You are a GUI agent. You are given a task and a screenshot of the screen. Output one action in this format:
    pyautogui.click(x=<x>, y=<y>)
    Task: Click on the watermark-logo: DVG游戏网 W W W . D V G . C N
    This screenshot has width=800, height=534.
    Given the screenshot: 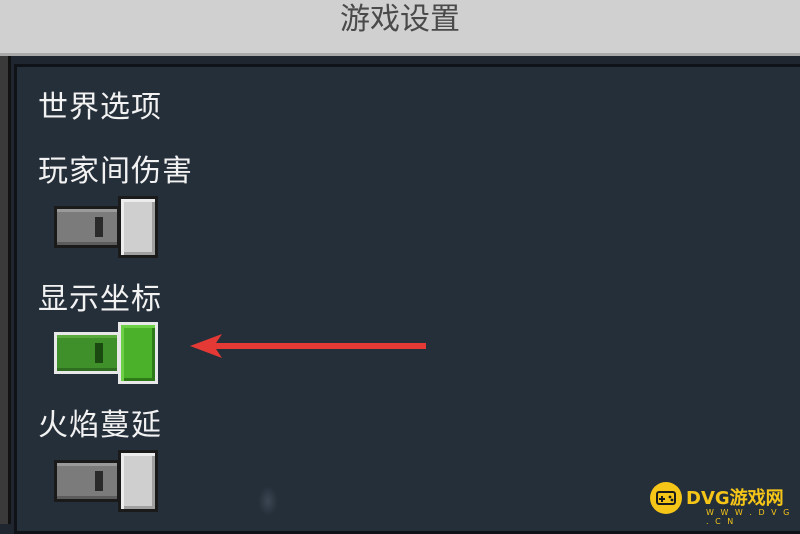 What is the action you would take?
    pyautogui.click(x=722, y=501)
    